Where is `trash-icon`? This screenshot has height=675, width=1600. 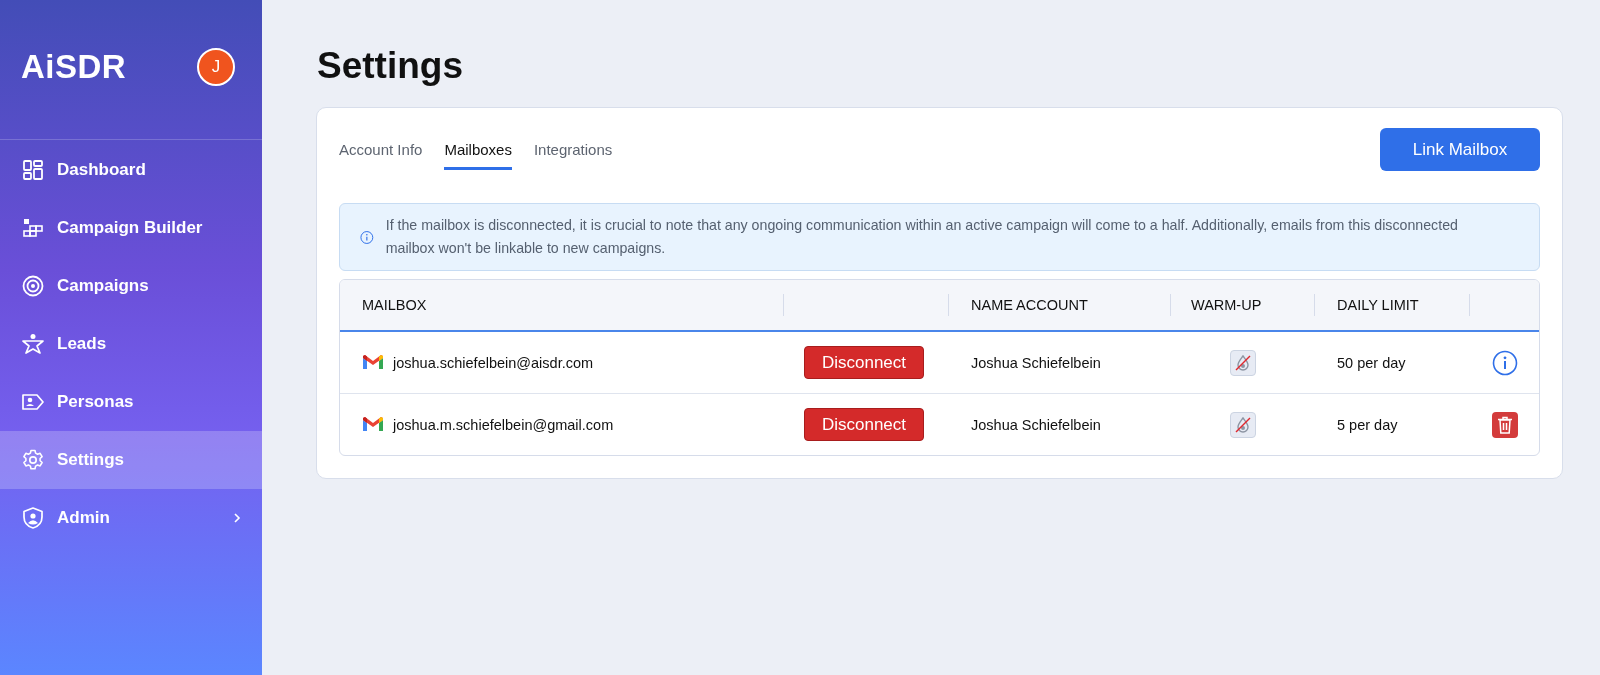 trash-icon is located at coordinates (1505, 424).